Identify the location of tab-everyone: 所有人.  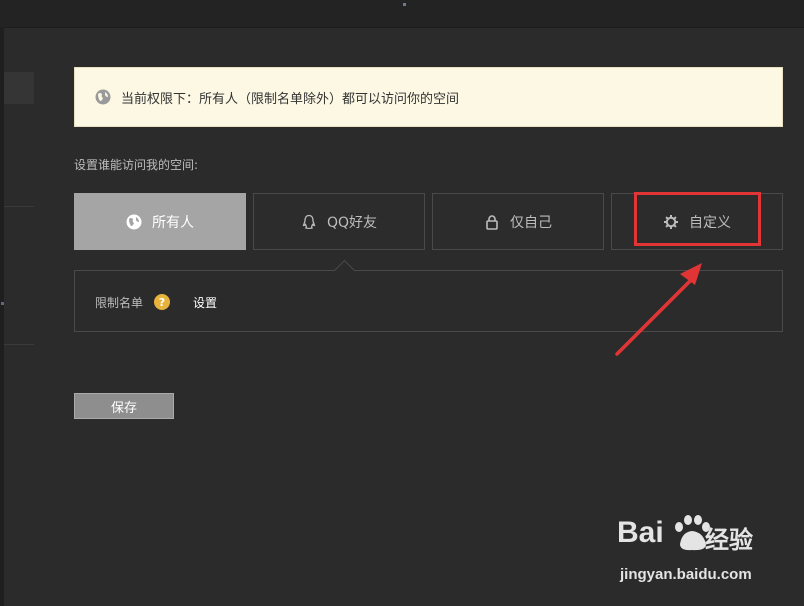
(160, 221).